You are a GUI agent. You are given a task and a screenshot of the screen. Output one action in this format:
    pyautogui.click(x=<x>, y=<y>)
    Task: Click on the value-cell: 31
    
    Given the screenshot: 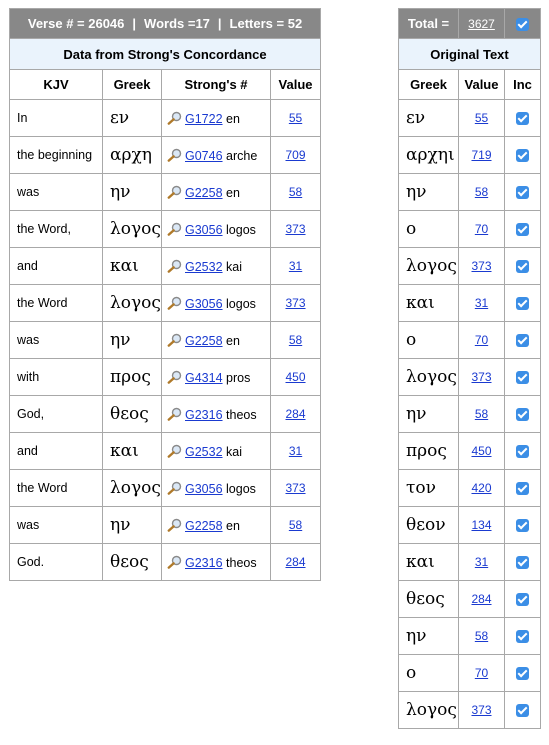 What is the action you would take?
    pyautogui.click(x=481, y=562)
    